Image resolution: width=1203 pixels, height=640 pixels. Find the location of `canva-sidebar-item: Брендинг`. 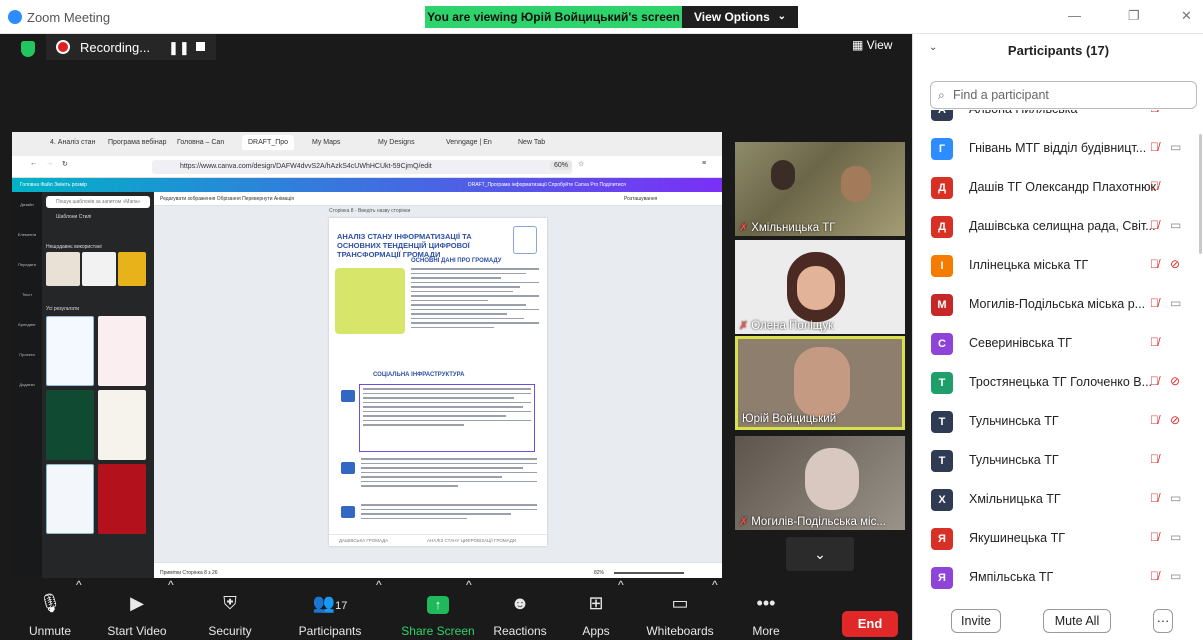

canva-sidebar-item: Брендинг is located at coordinates (27, 324).